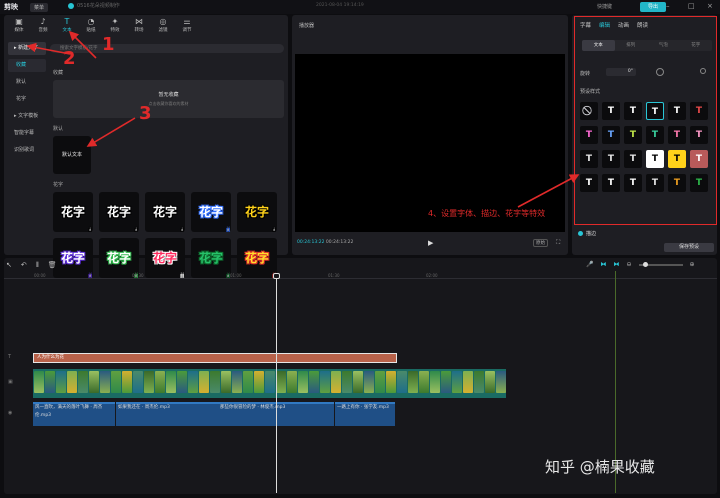 The image size is (720, 498). I want to click on delete-icon: 🗑, so click(52, 265).